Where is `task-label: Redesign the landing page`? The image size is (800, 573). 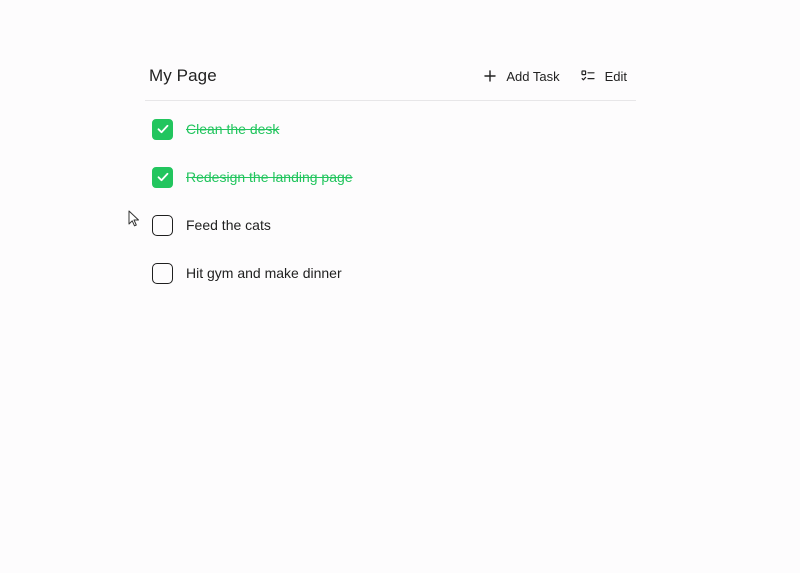 task-label: Redesign the landing page is located at coordinates (269, 177).